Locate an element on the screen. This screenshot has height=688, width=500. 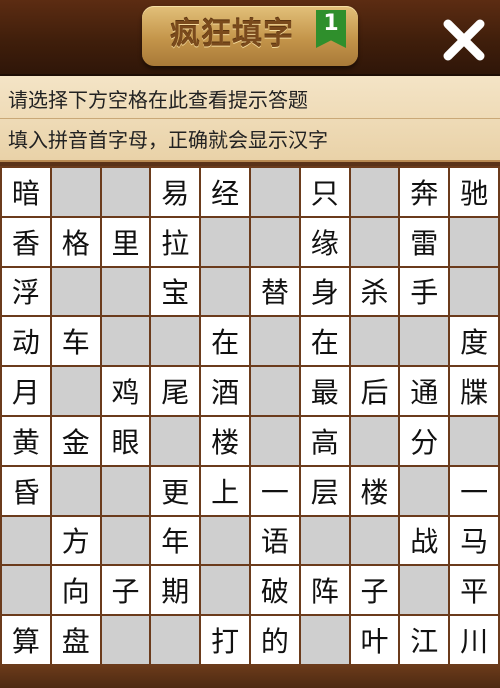
grid-cell: 度 is located at coordinates (474, 341).